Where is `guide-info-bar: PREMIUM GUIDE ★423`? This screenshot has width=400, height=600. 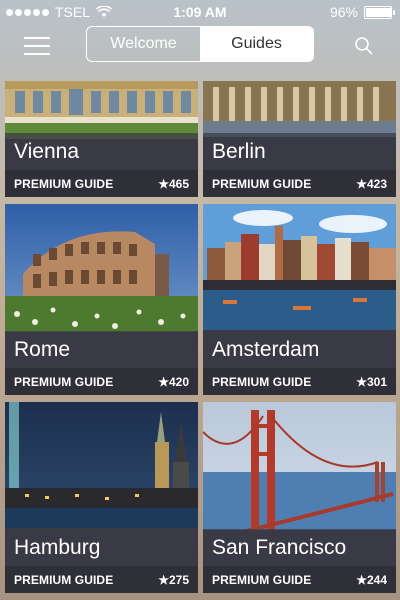 guide-info-bar: PREMIUM GUIDE ★423 is located at coordinates (299, 183).